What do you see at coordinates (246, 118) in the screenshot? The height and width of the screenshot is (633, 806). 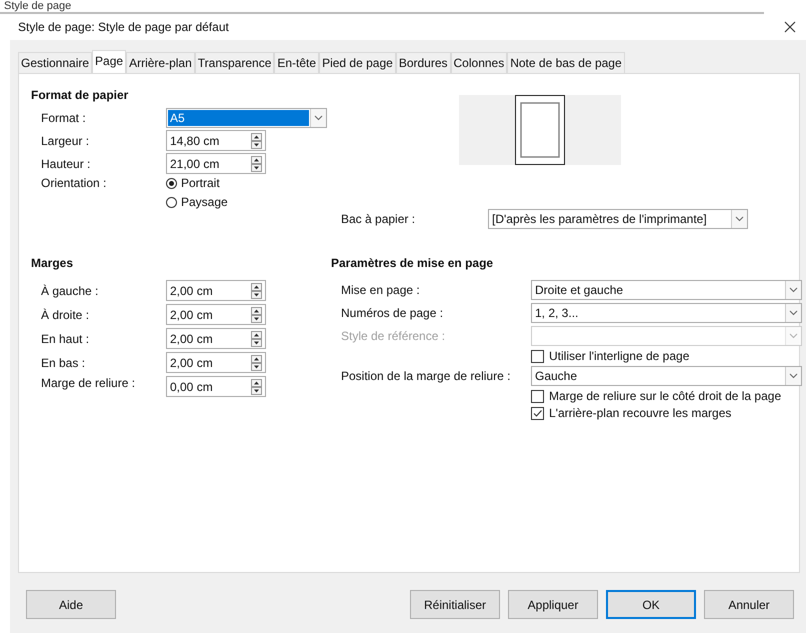 I see `dropdown: A5` at bounding box center [246, 118].